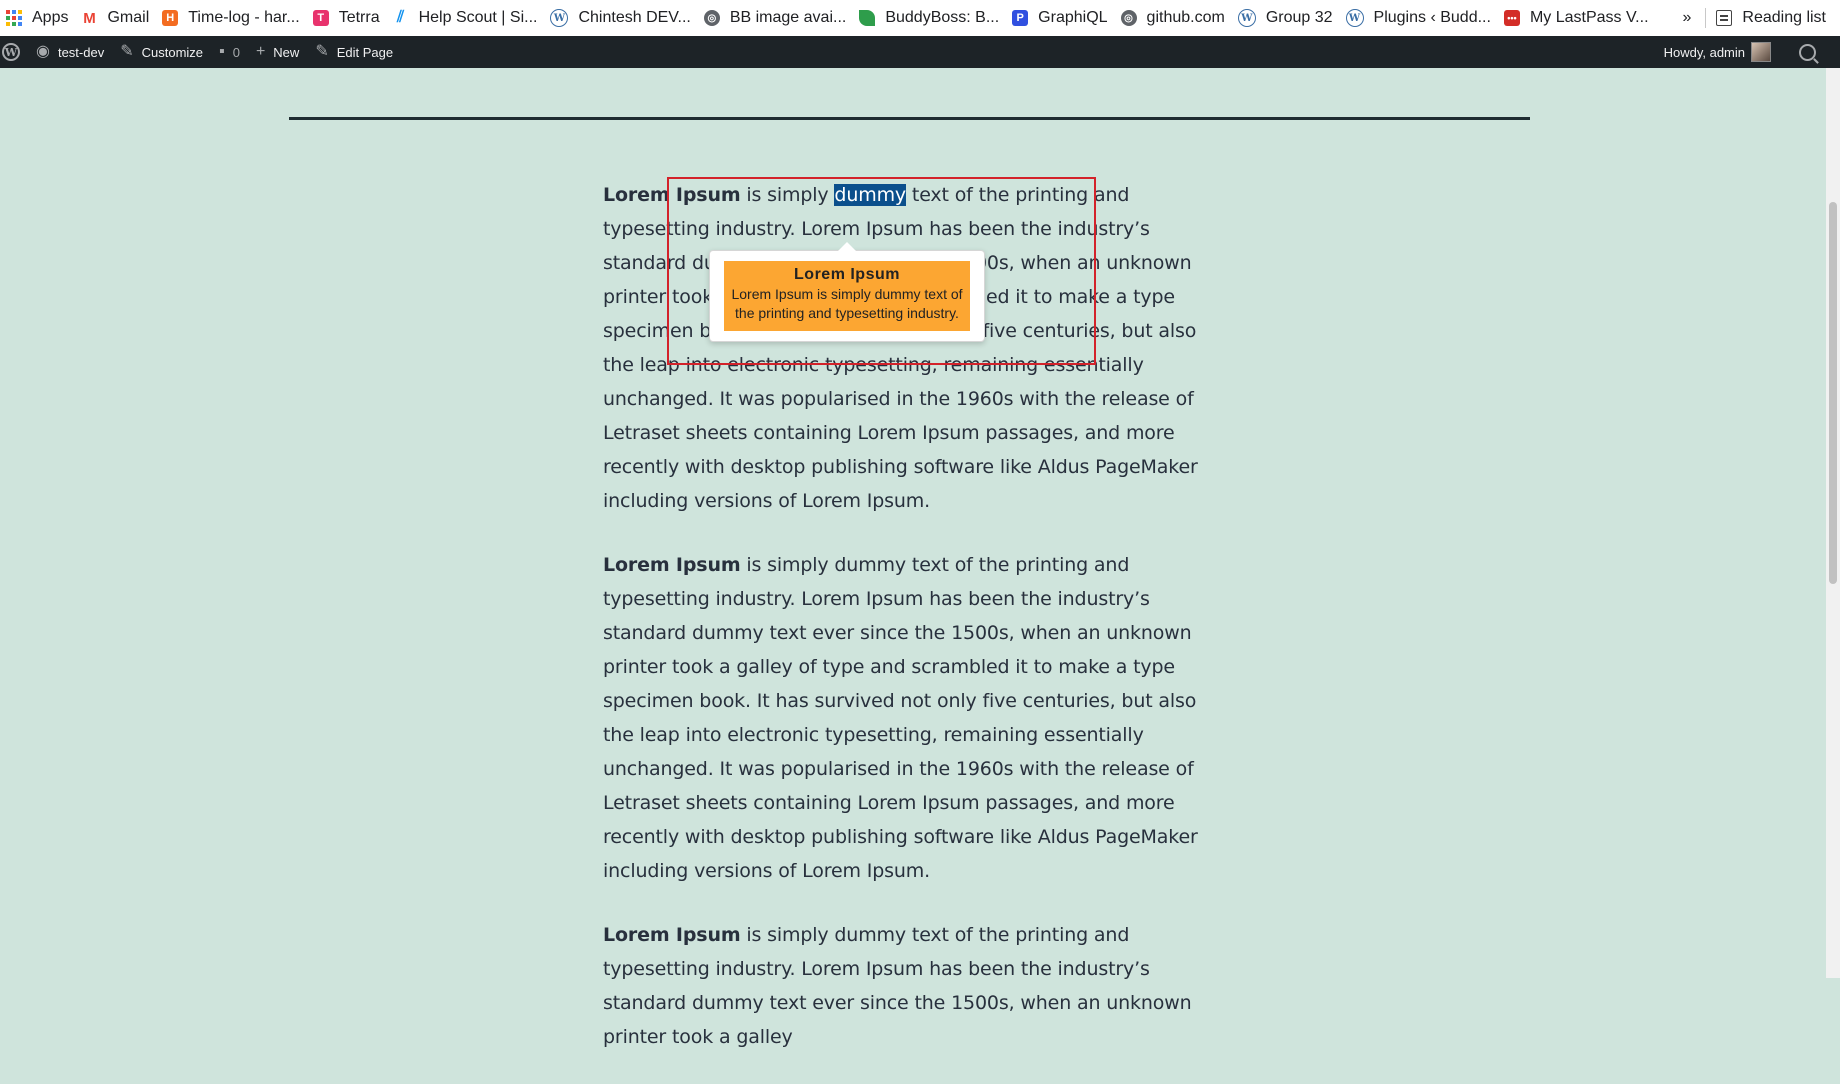  I want to click on page-scrollbar, so click(1833, 523).